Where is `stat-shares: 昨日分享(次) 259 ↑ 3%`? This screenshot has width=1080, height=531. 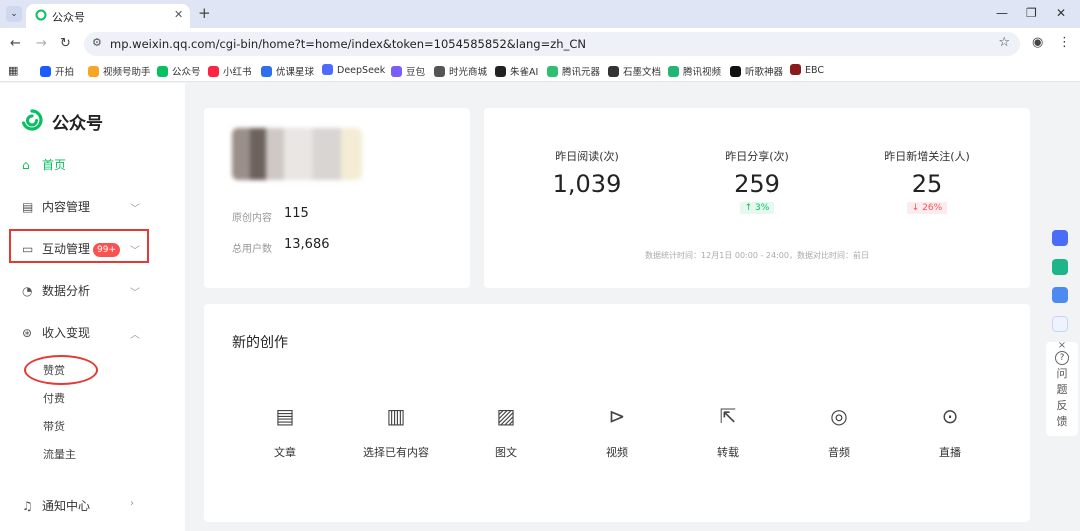
stat-shares: 昨日分享(次) 259 ↑ 3% is located at coordinates (757, 181).